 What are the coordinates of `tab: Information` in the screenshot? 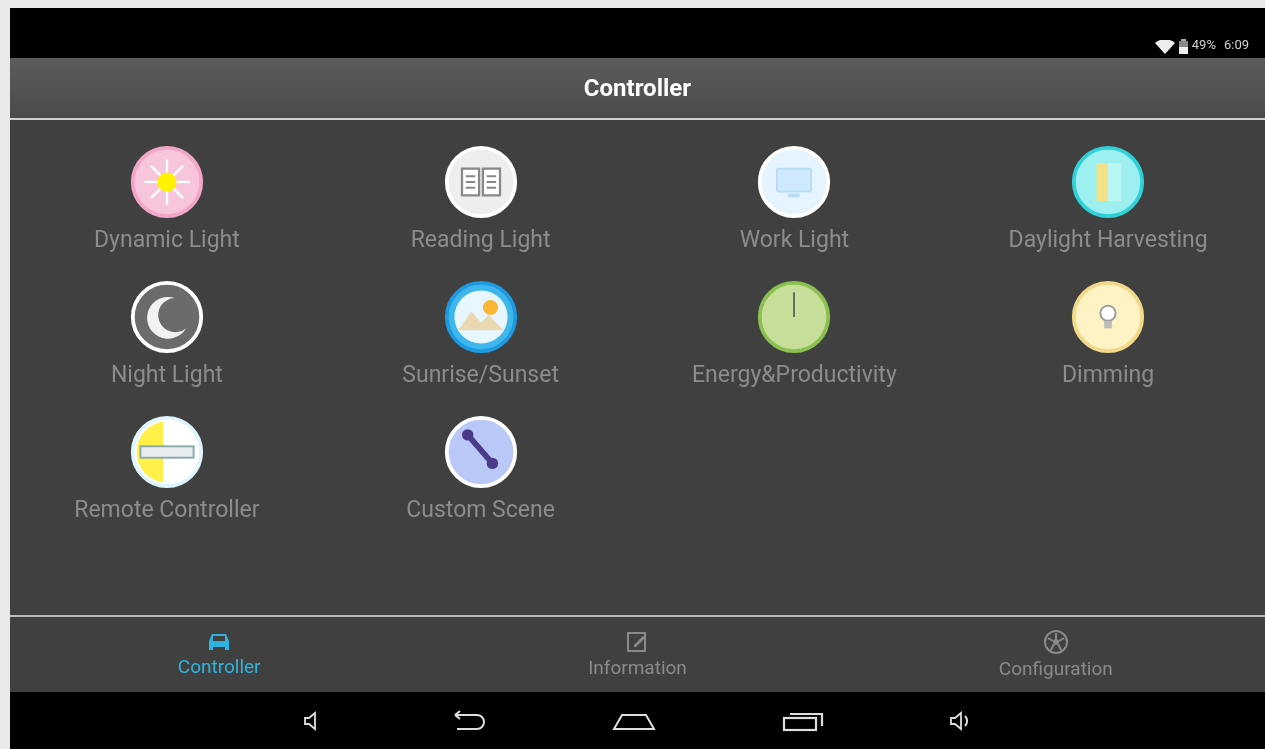 It's located at (637, 654).